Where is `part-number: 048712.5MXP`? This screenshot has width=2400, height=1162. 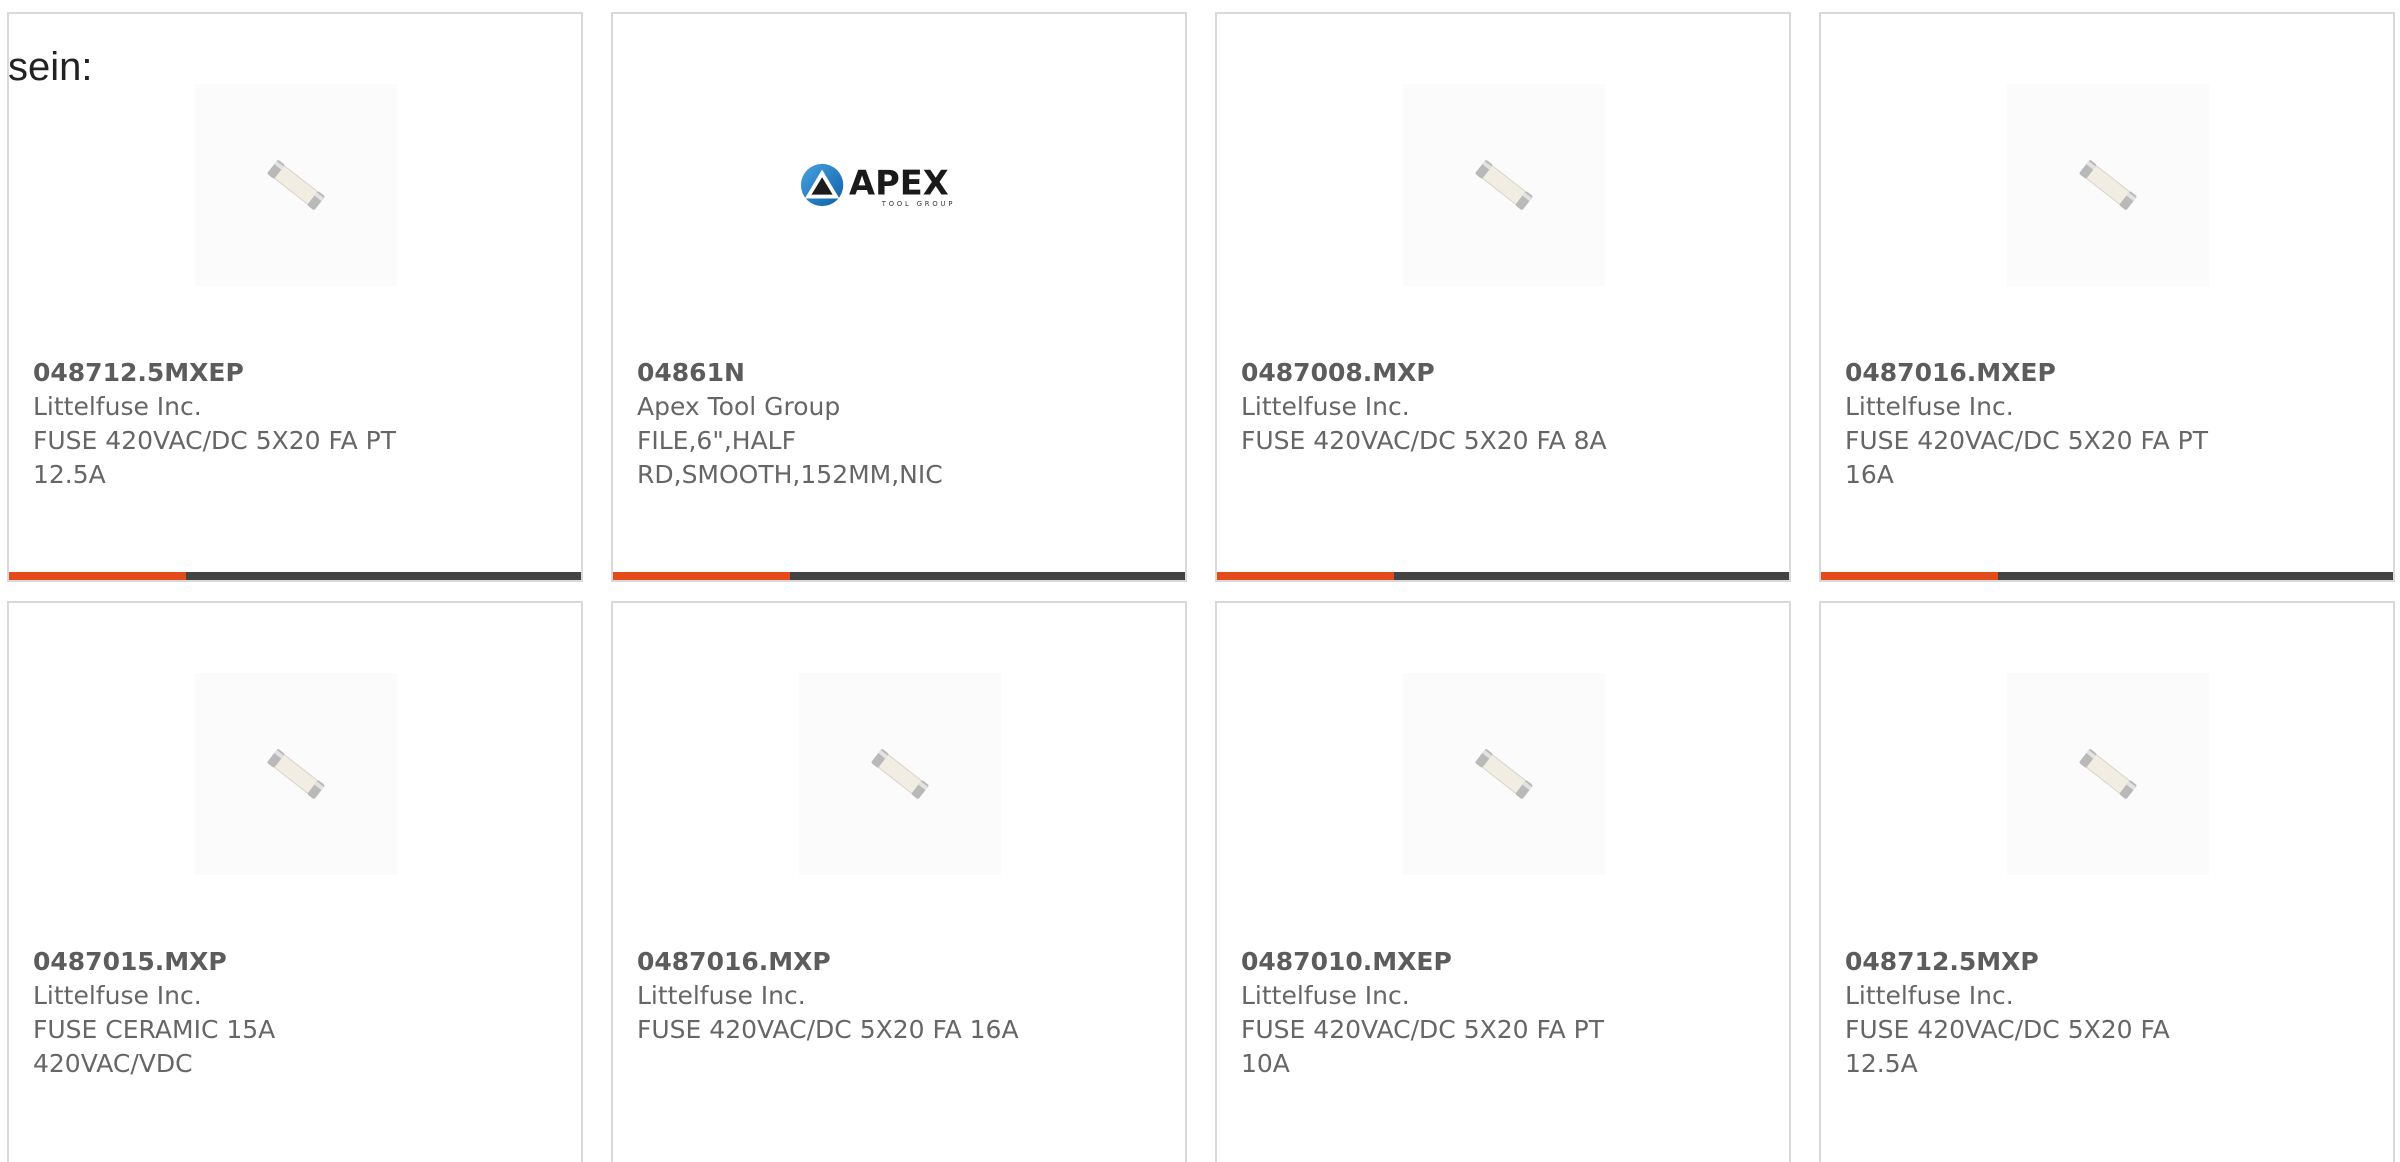 part-number: 048712.5MXP is located at coordinates (2045, 962).